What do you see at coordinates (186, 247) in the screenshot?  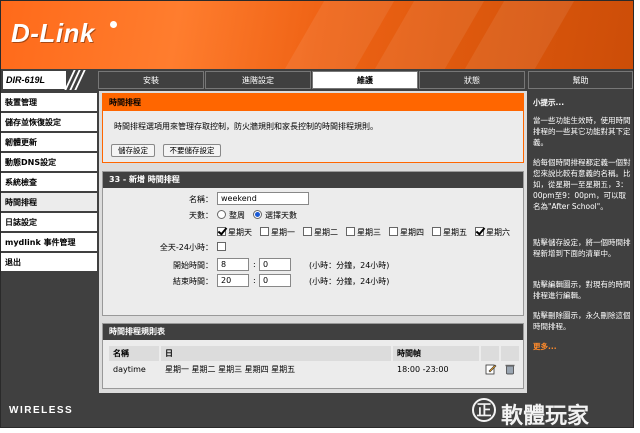 I see `all-day-label: 全天-24小時：` at bounding box center [186, 247].